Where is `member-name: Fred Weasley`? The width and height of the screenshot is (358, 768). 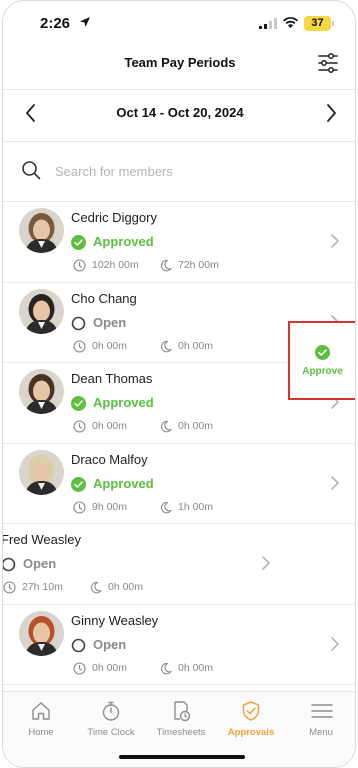 member-name: Fred Weasley is located at coordinates (41, 539).